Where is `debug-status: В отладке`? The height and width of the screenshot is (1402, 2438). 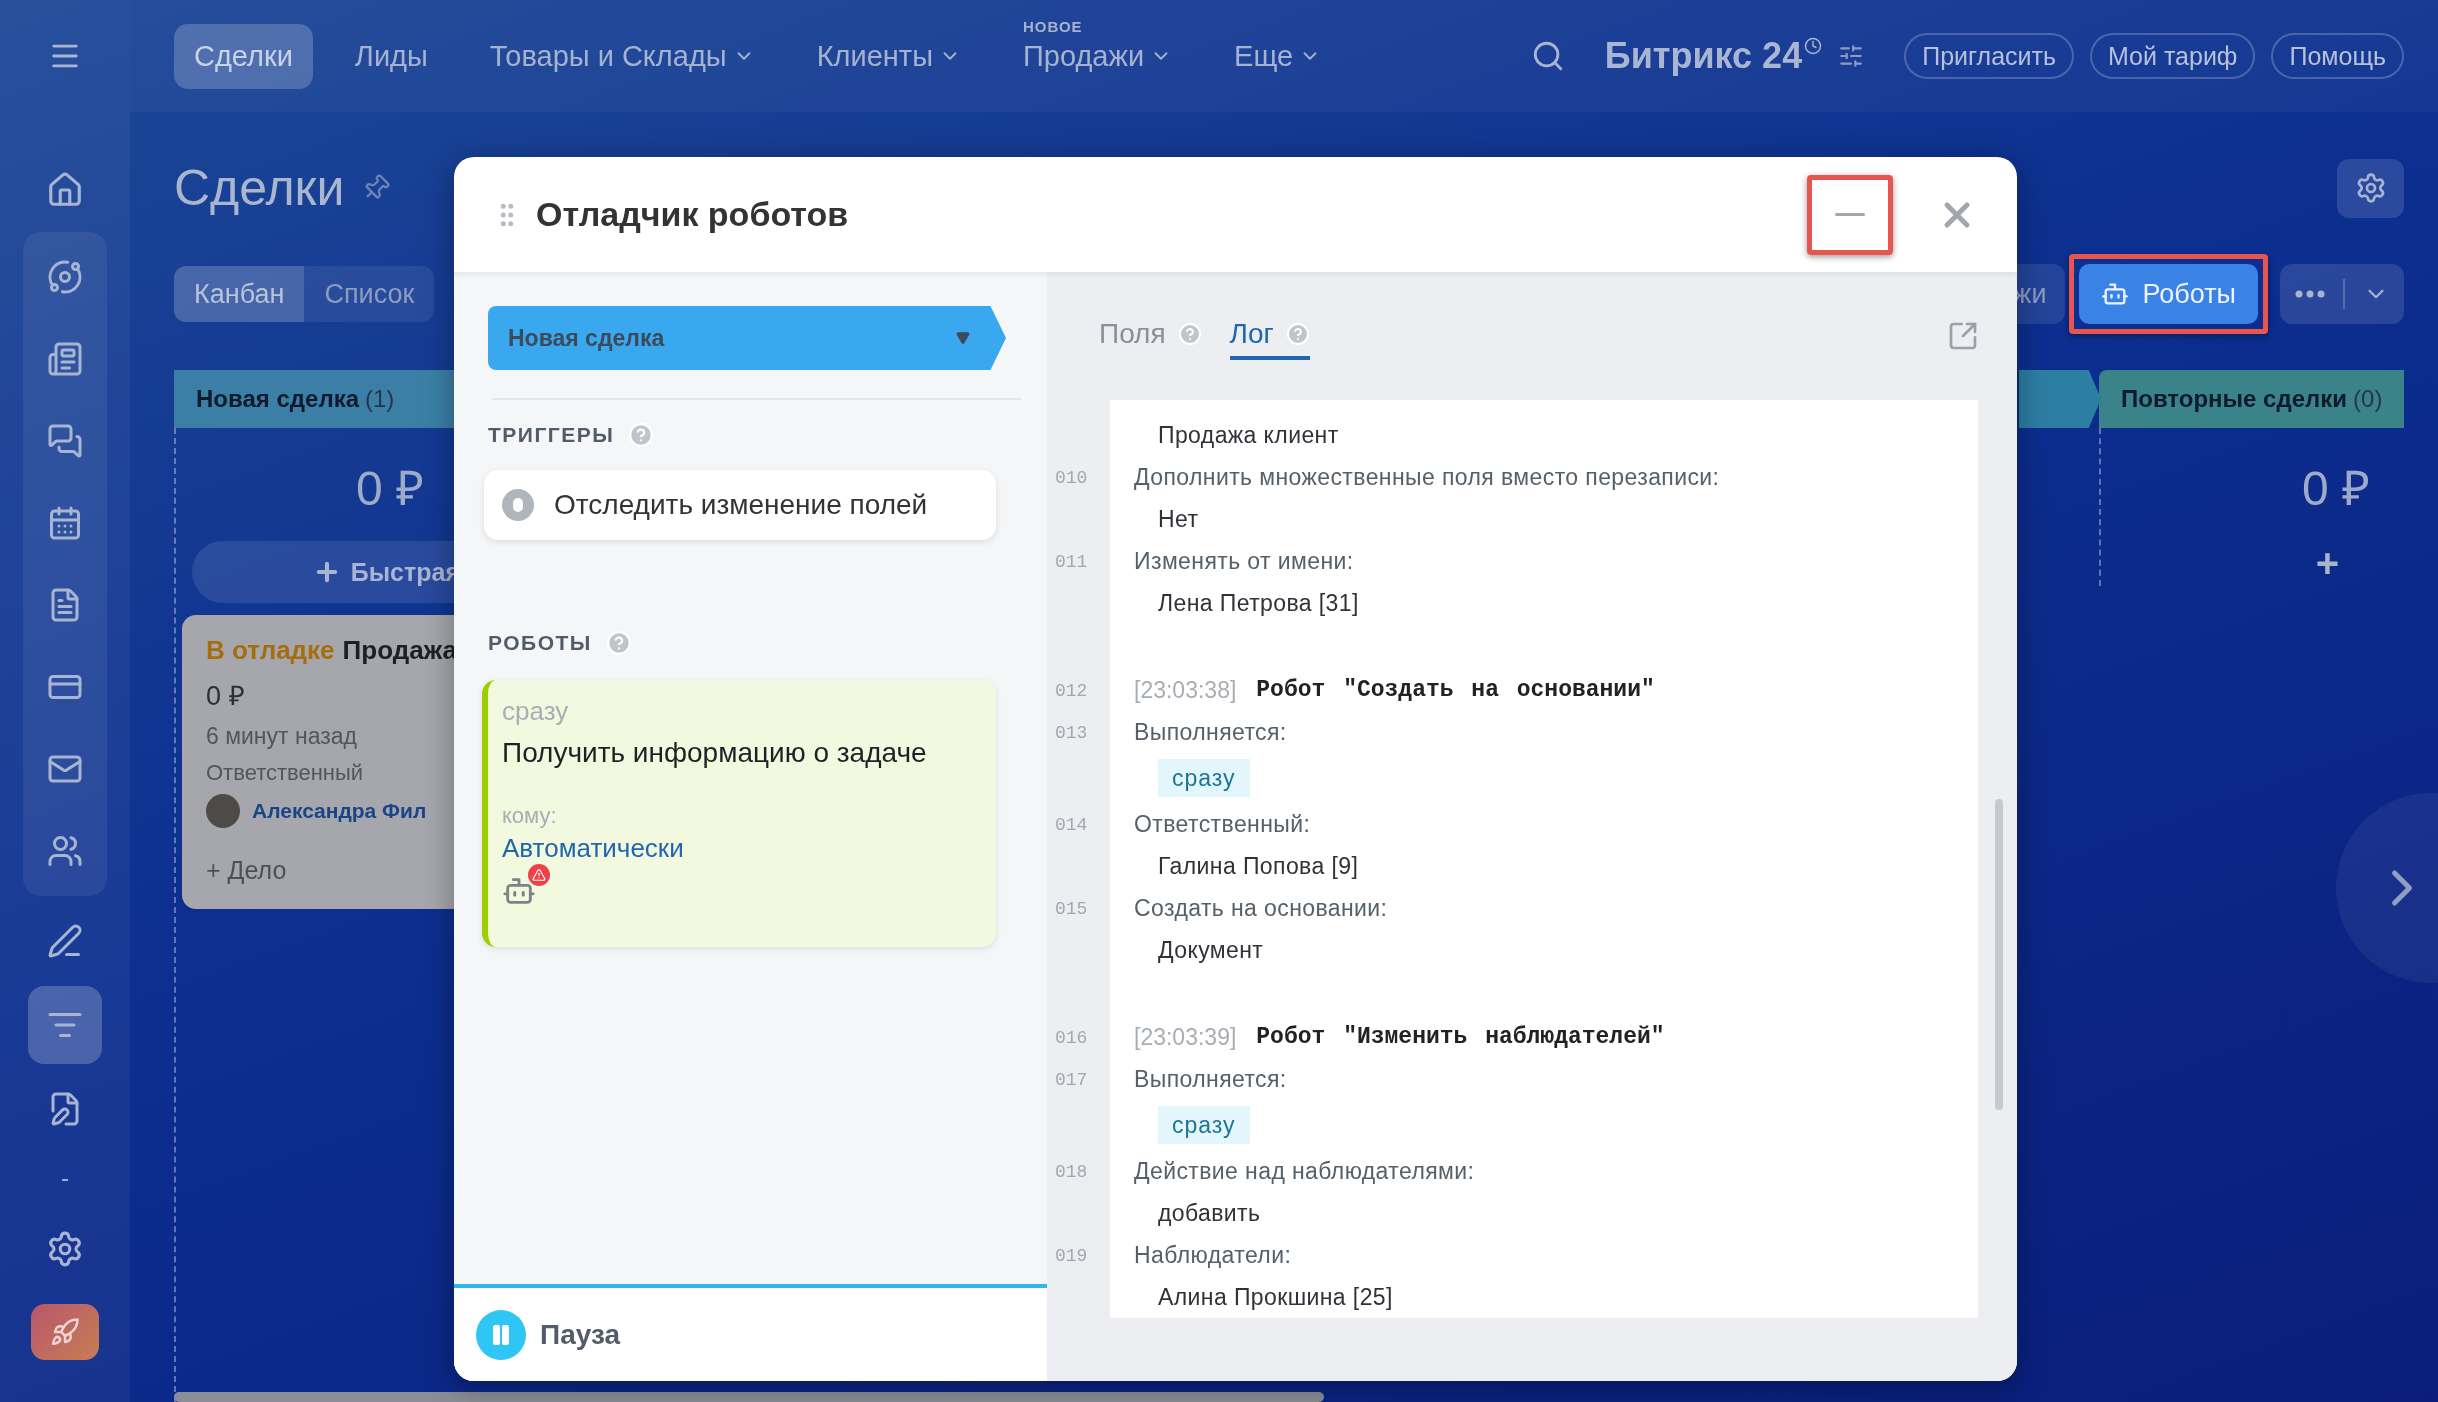 debug-status: В отладке is located at coordinates (270, 650).